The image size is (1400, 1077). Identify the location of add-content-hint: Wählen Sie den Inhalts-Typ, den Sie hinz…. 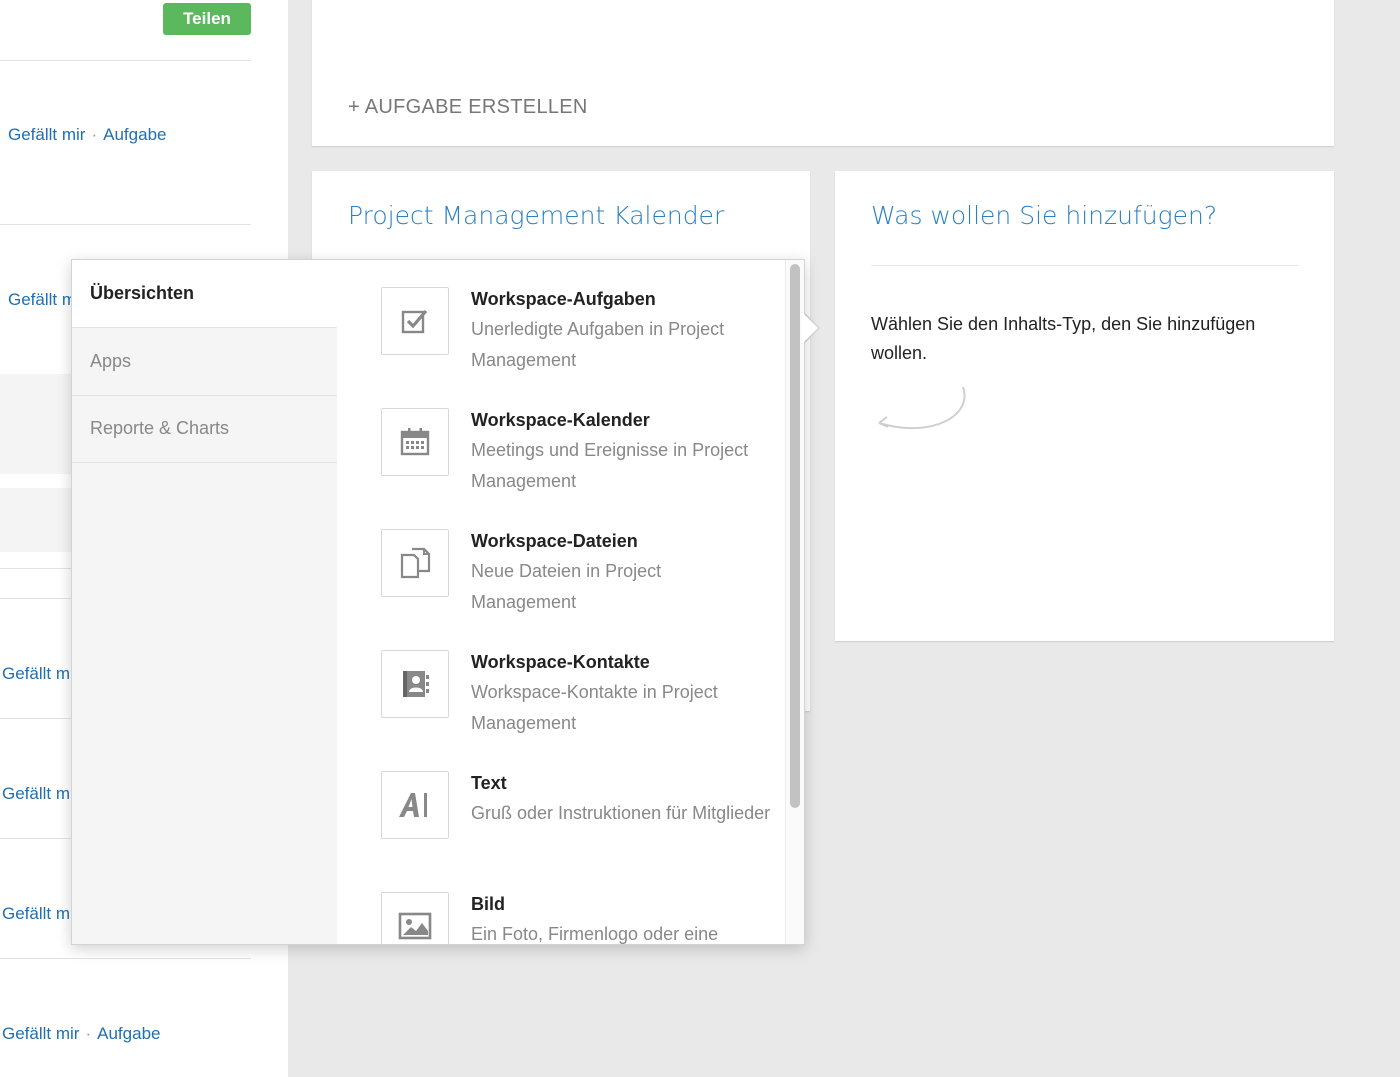
(1063, 338).